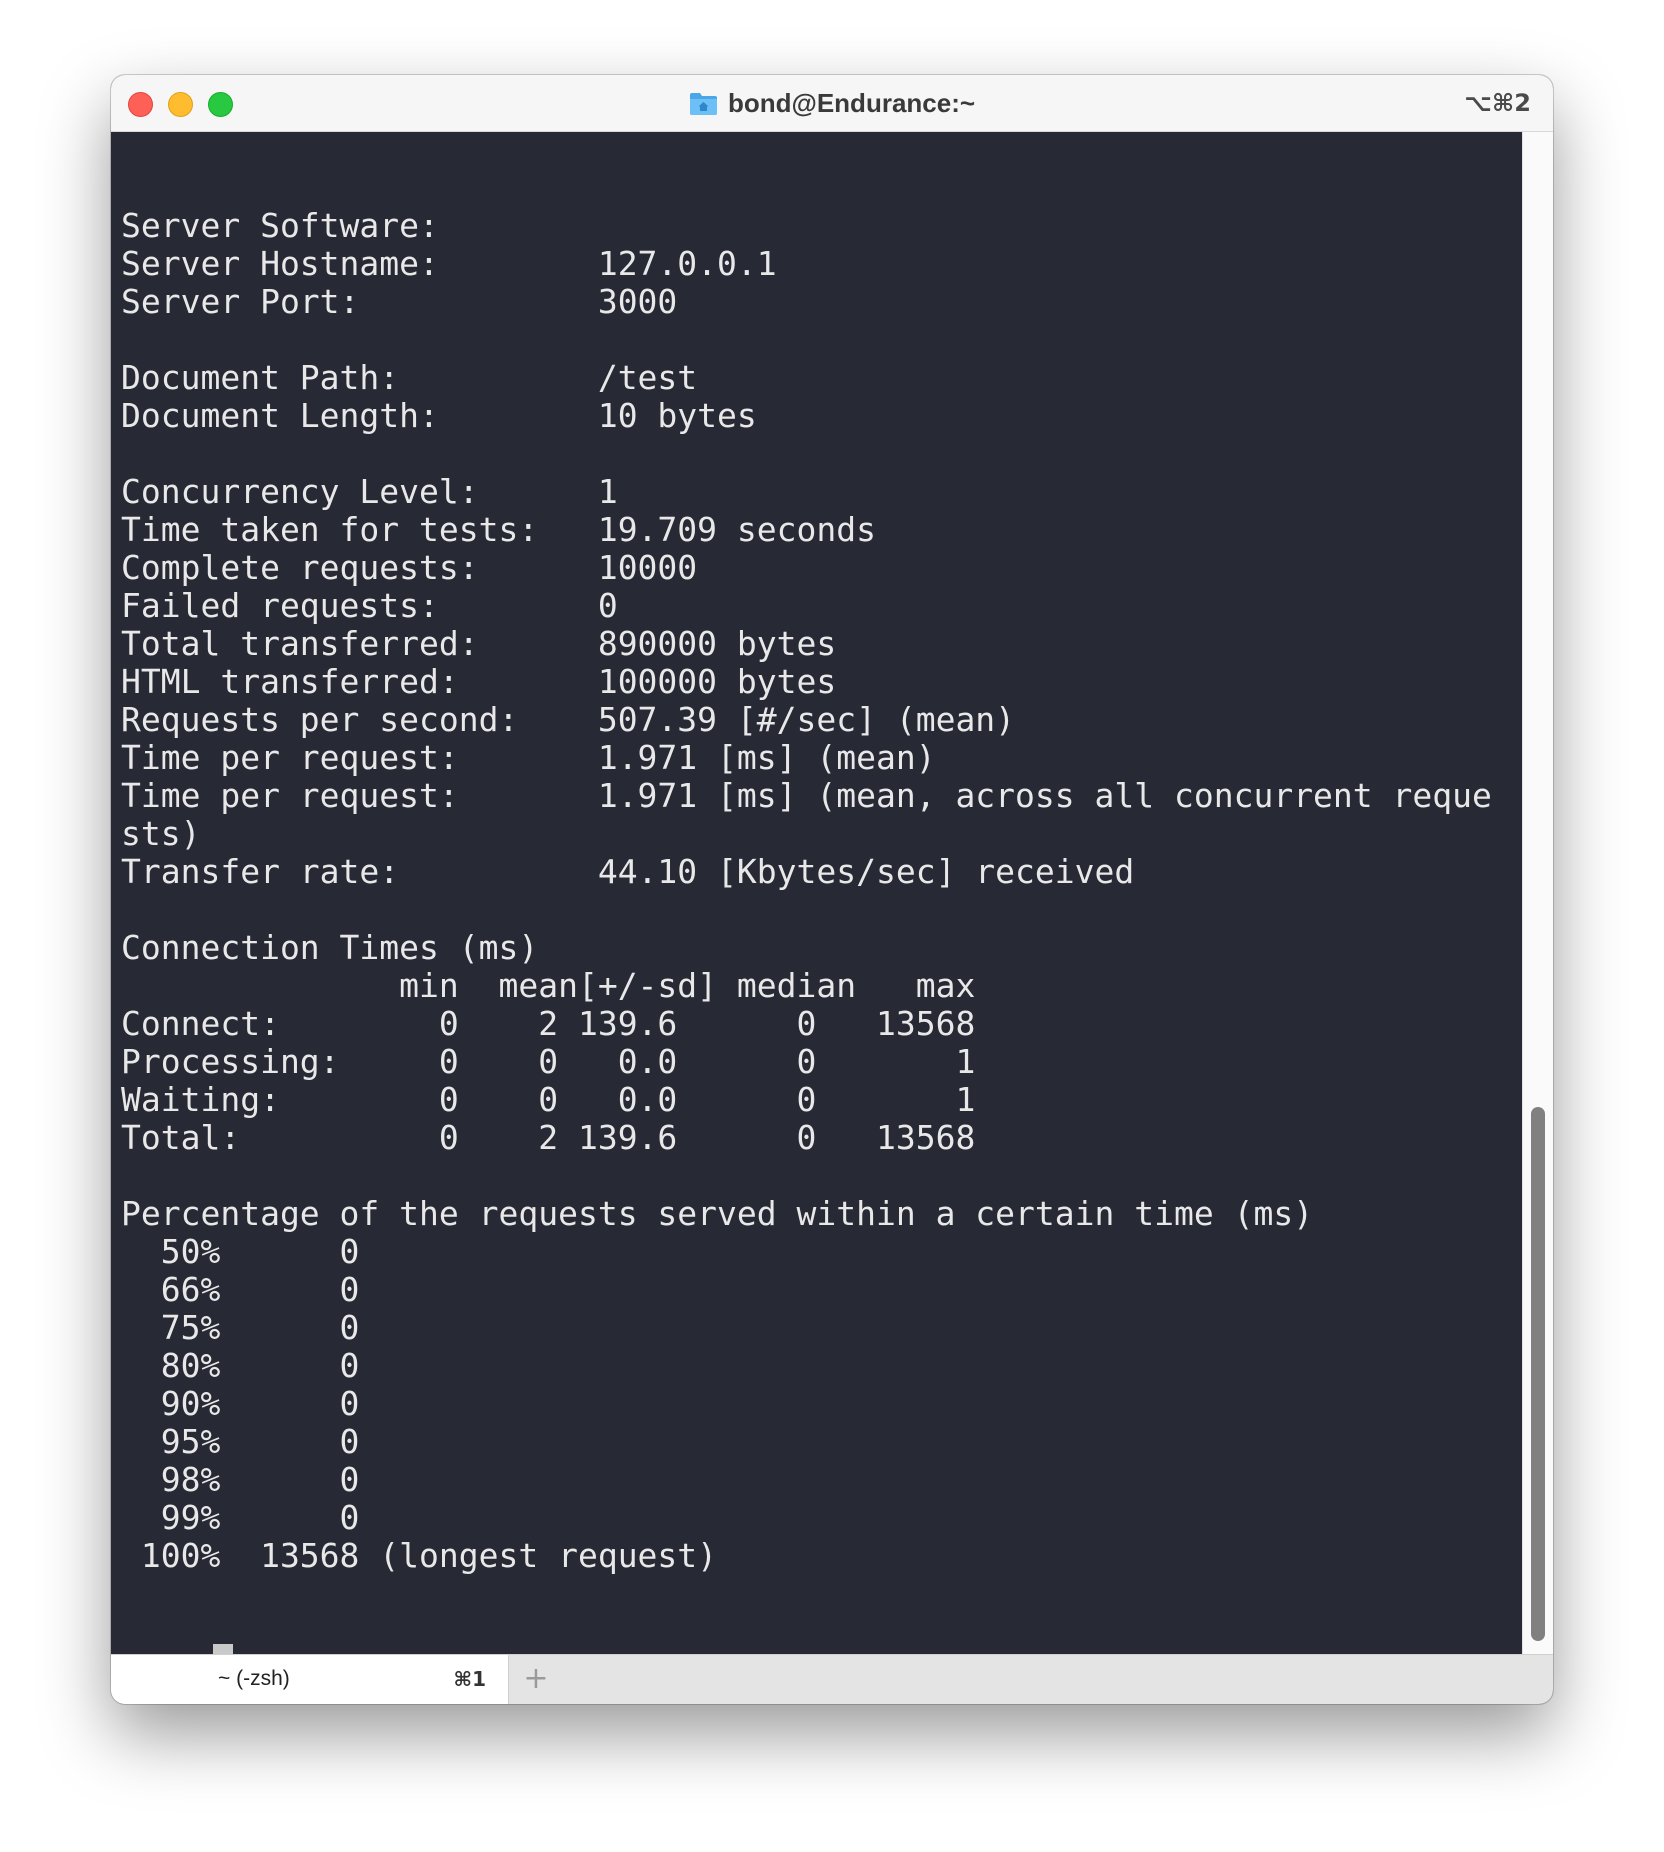 The width and height of the screenshot is (1664, 1852). Describe the element at coordinates (851, 103) in the screenshot. I see `window-title: bond@Endurance:~` at that location.